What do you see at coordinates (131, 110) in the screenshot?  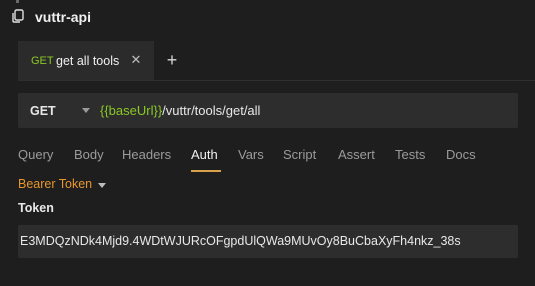 I see `url-variable: {{baseUrl}}` at bounding box center [131, 110].